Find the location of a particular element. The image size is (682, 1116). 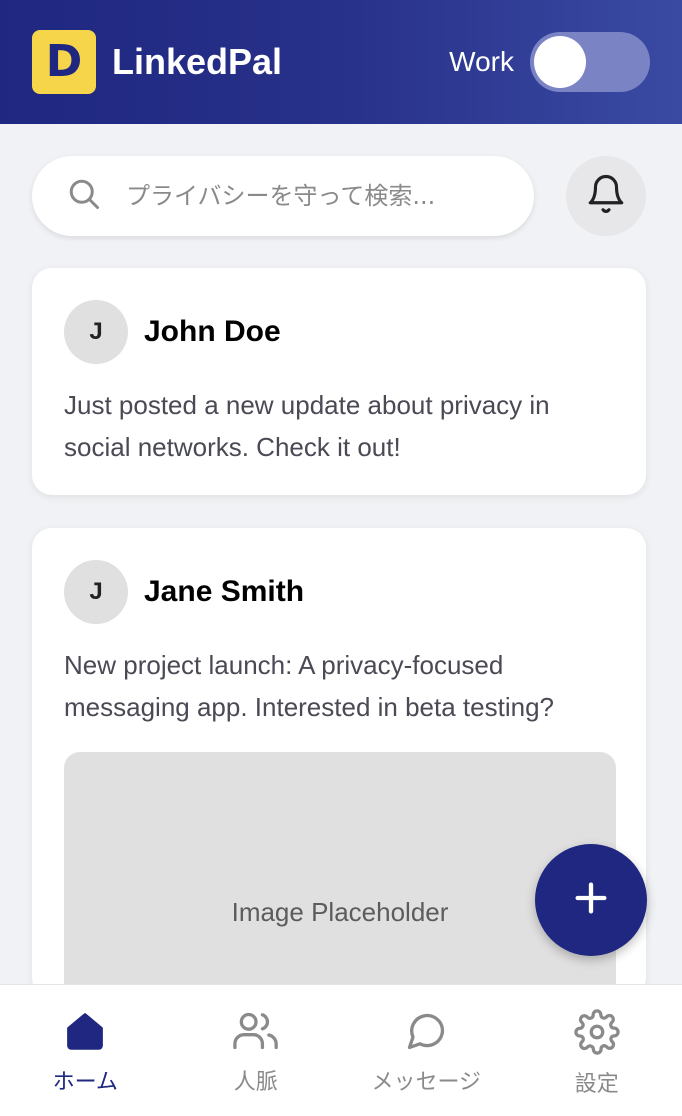

search-input is located at coordinates (316, 196).